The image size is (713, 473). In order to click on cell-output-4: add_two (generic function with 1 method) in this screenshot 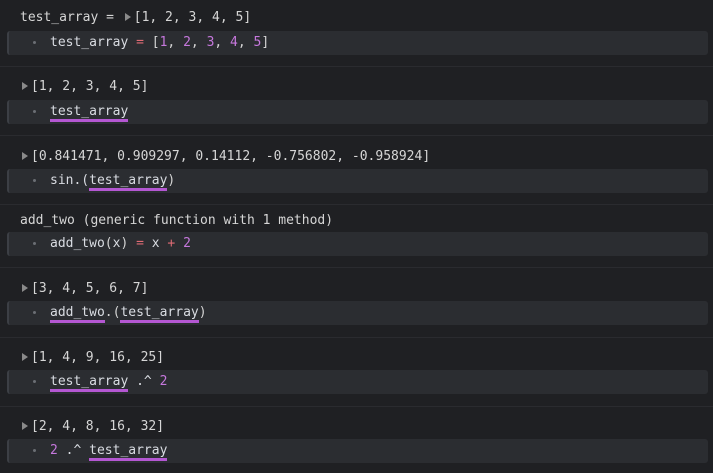, I will do `click(176, 221)`.